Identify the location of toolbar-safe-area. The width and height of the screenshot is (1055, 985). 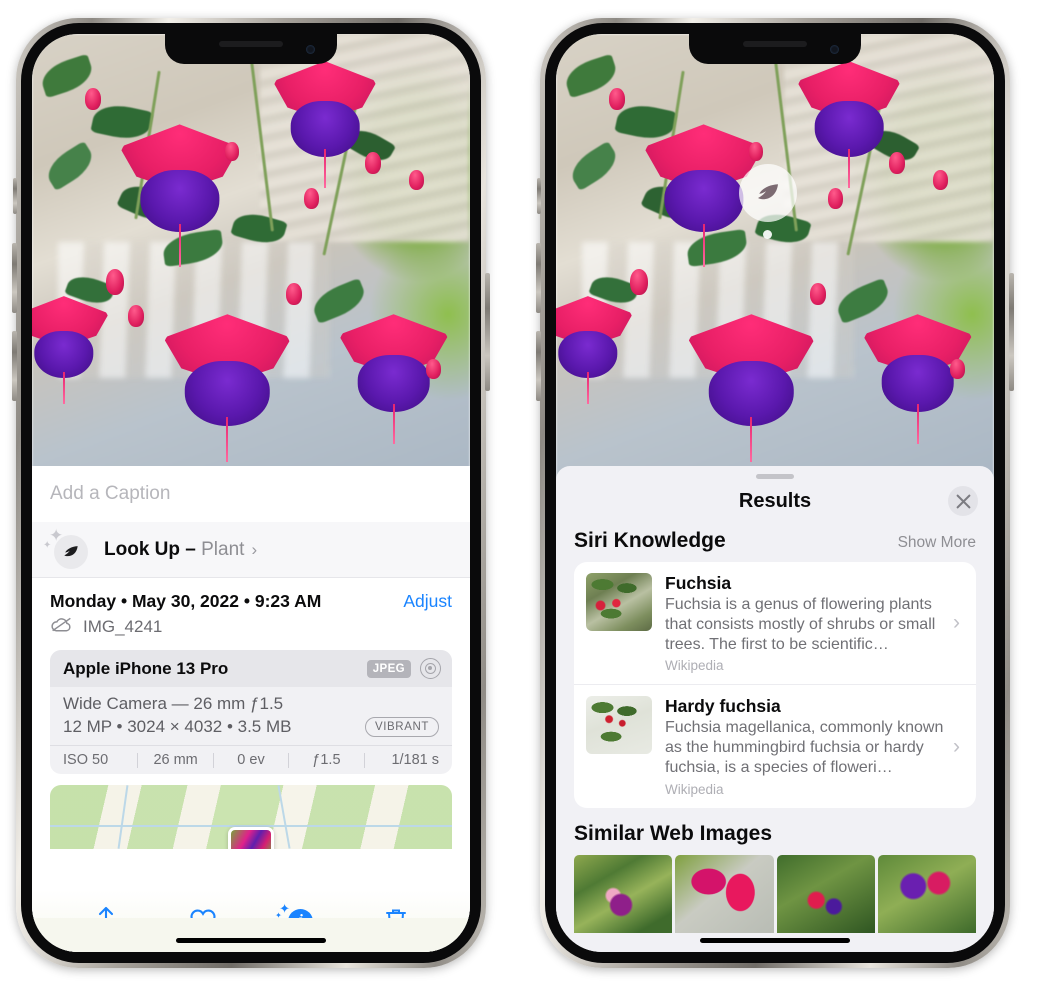
(251, 935).